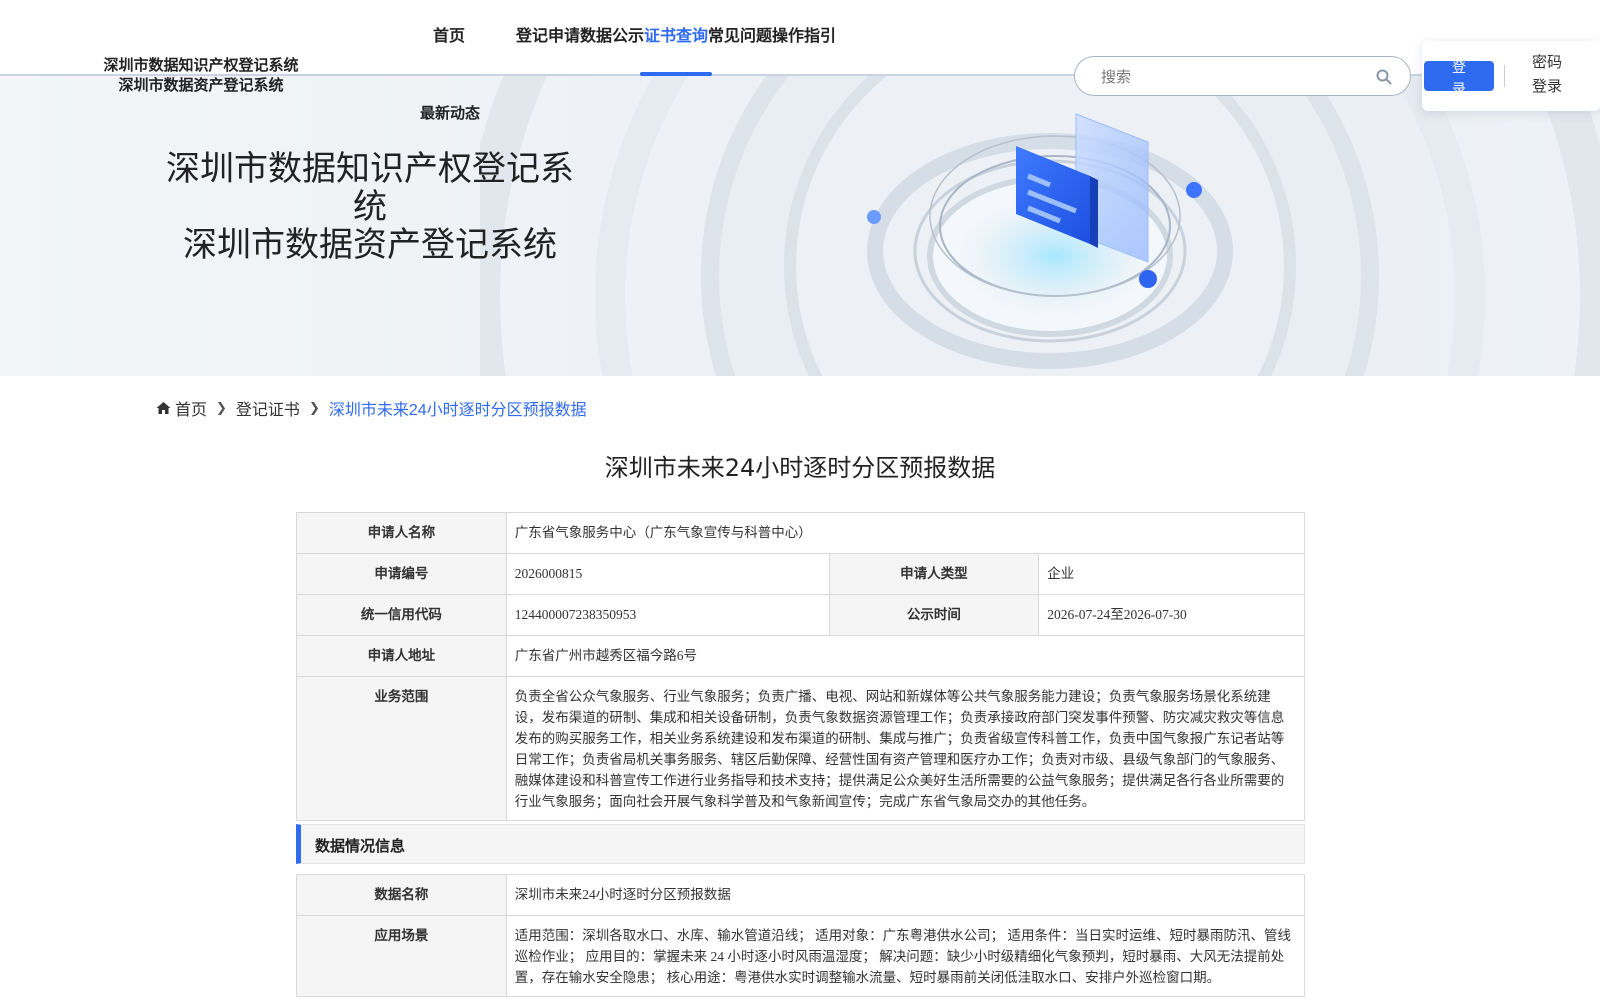 The image size is (1600, 1000). I want to click on applicant-address-value: 广东省广州市越秀区福今路6号, so click(905, 656).